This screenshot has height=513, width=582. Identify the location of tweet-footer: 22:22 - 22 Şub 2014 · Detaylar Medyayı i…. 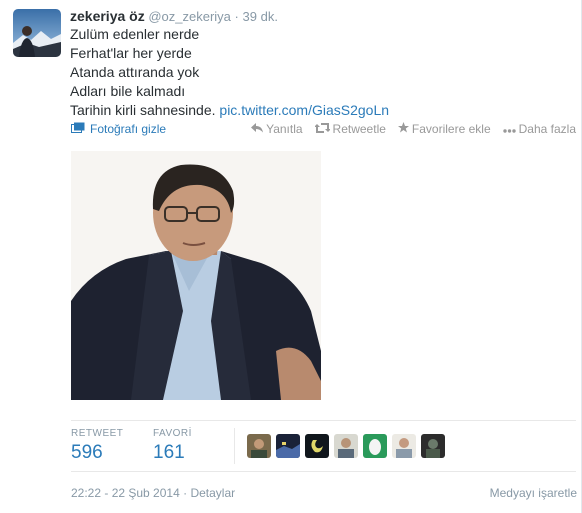
(324, 493).